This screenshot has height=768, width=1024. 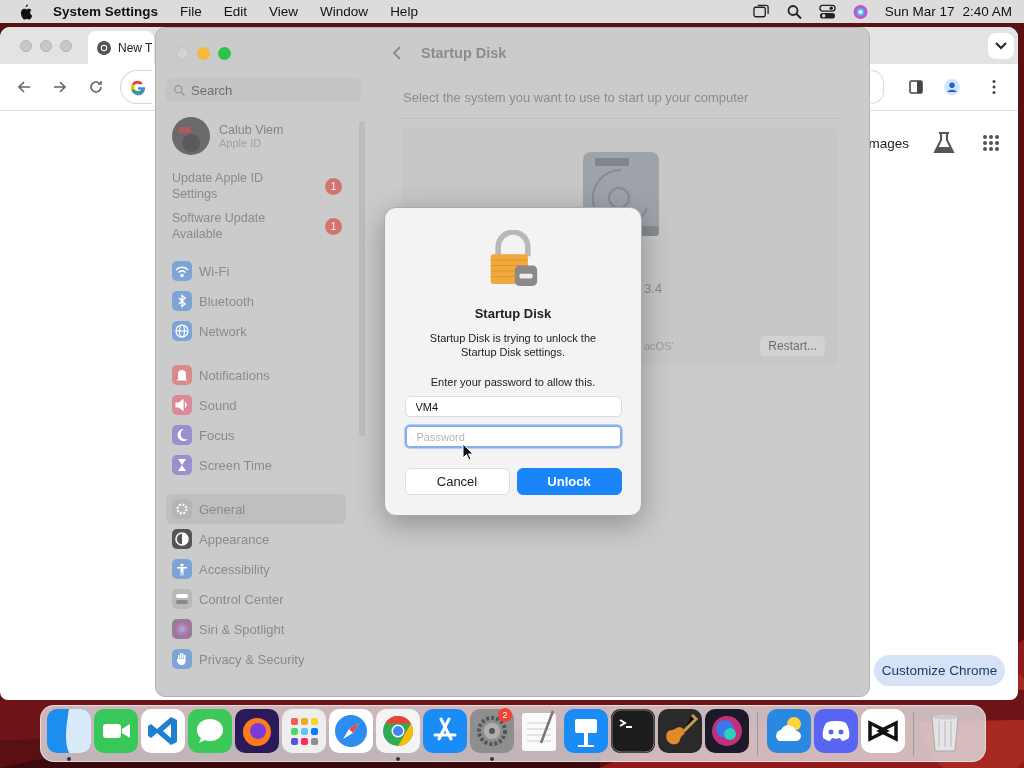 What do you see at coordinates (191, 11) in the screenshot?
I see `menu-item: File` at bounding box center [191, 11].